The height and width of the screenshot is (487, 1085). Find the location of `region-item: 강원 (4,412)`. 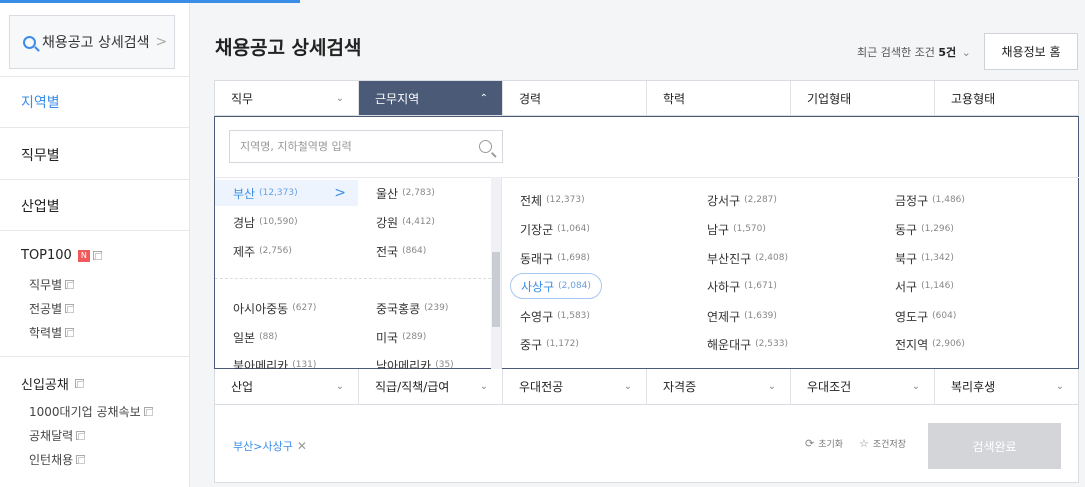

region-item: 강원 (4,412) is located at coordinates (405, 222).